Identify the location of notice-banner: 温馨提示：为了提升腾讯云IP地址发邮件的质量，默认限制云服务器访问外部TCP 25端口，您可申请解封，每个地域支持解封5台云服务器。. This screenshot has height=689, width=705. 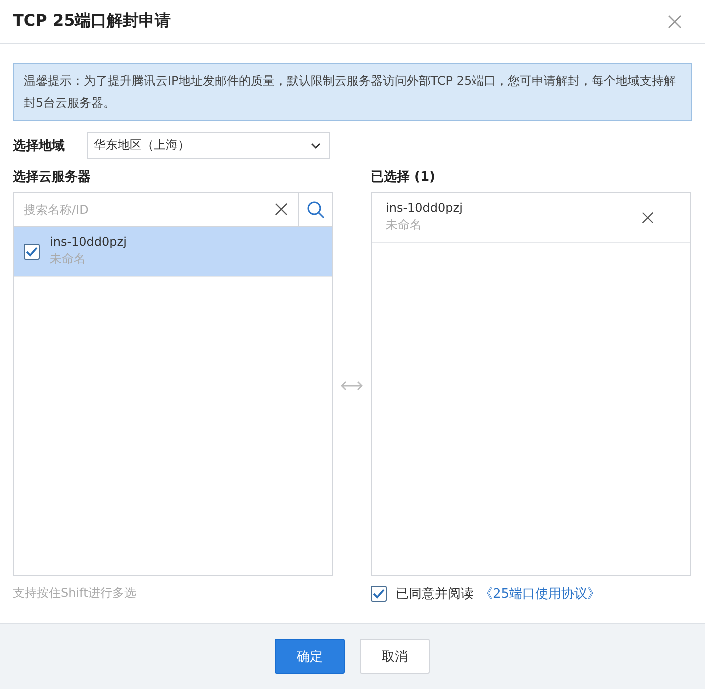
(352, 92).